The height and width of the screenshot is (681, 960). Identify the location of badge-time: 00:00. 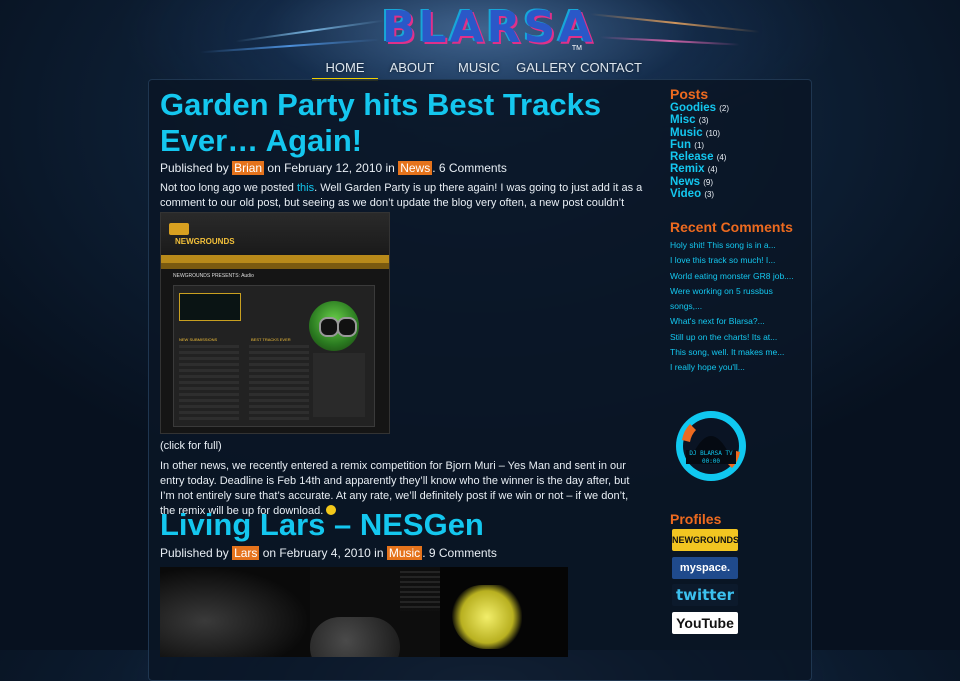
(711, 461).